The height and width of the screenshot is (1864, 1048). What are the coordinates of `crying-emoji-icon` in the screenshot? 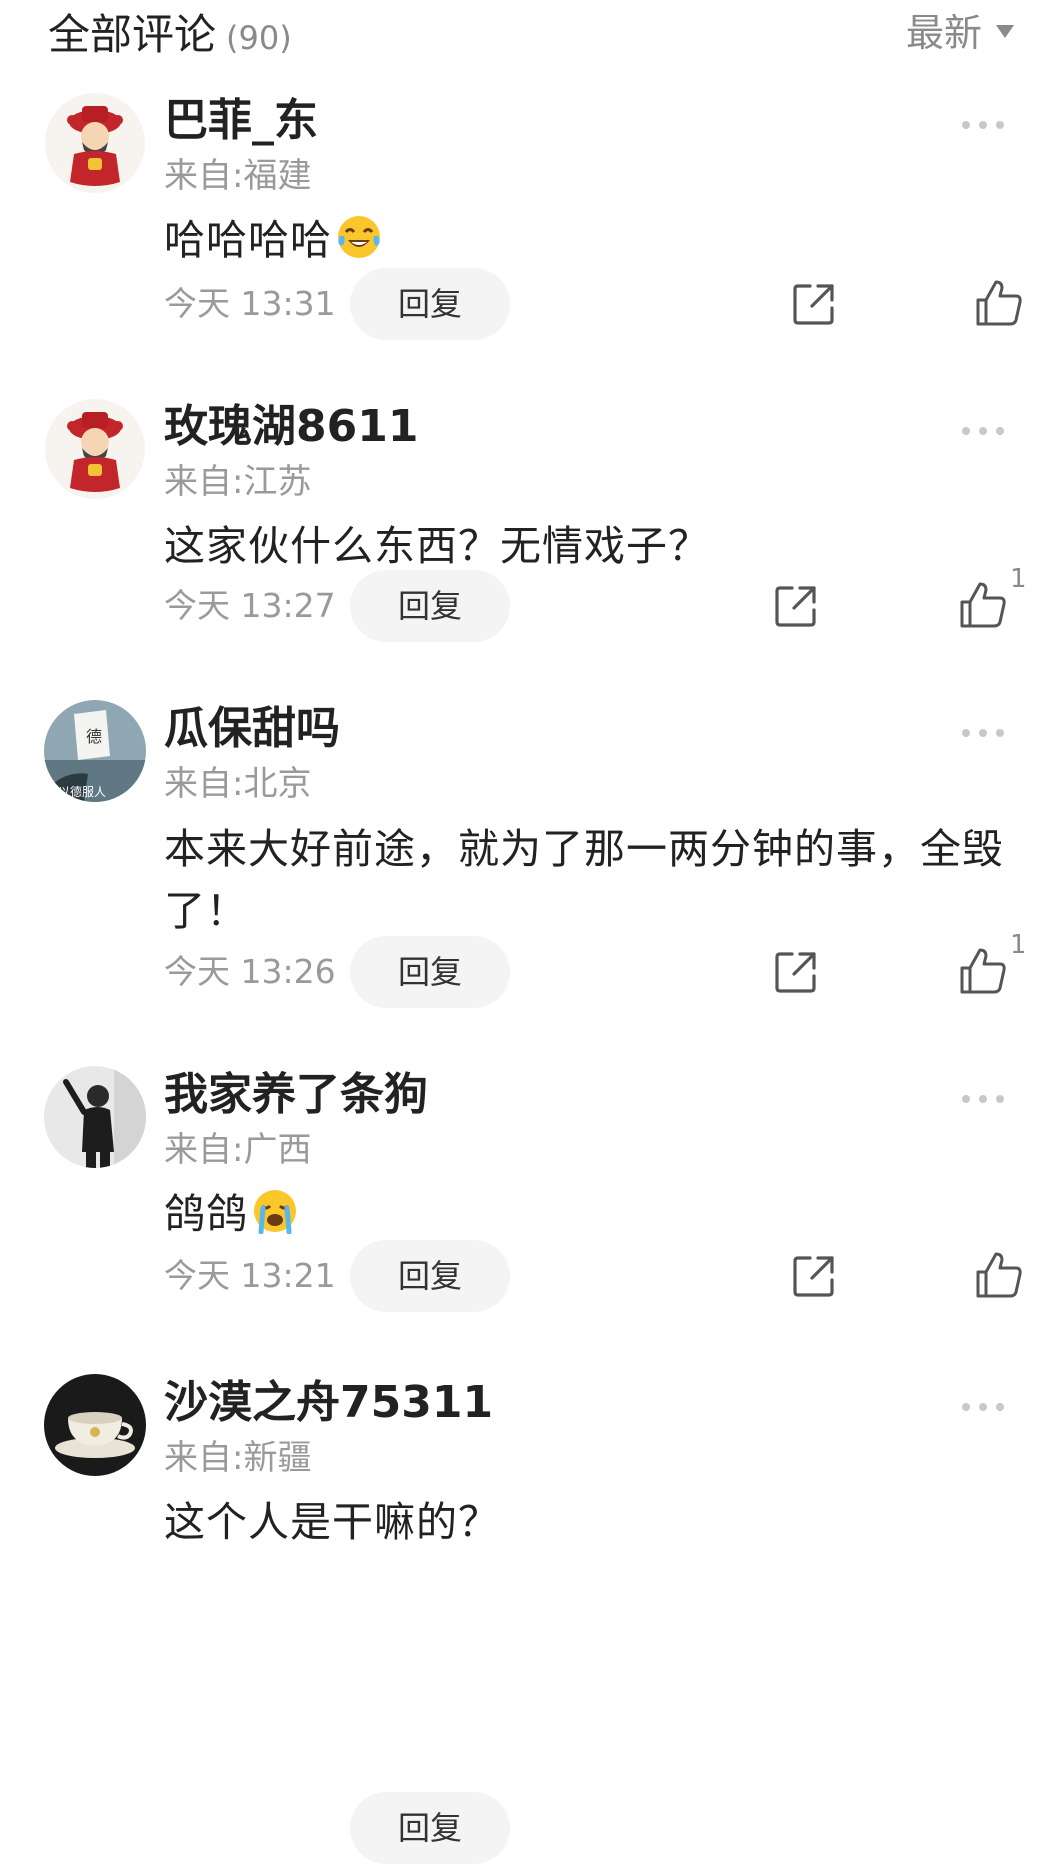 It's located at (275, 1211).